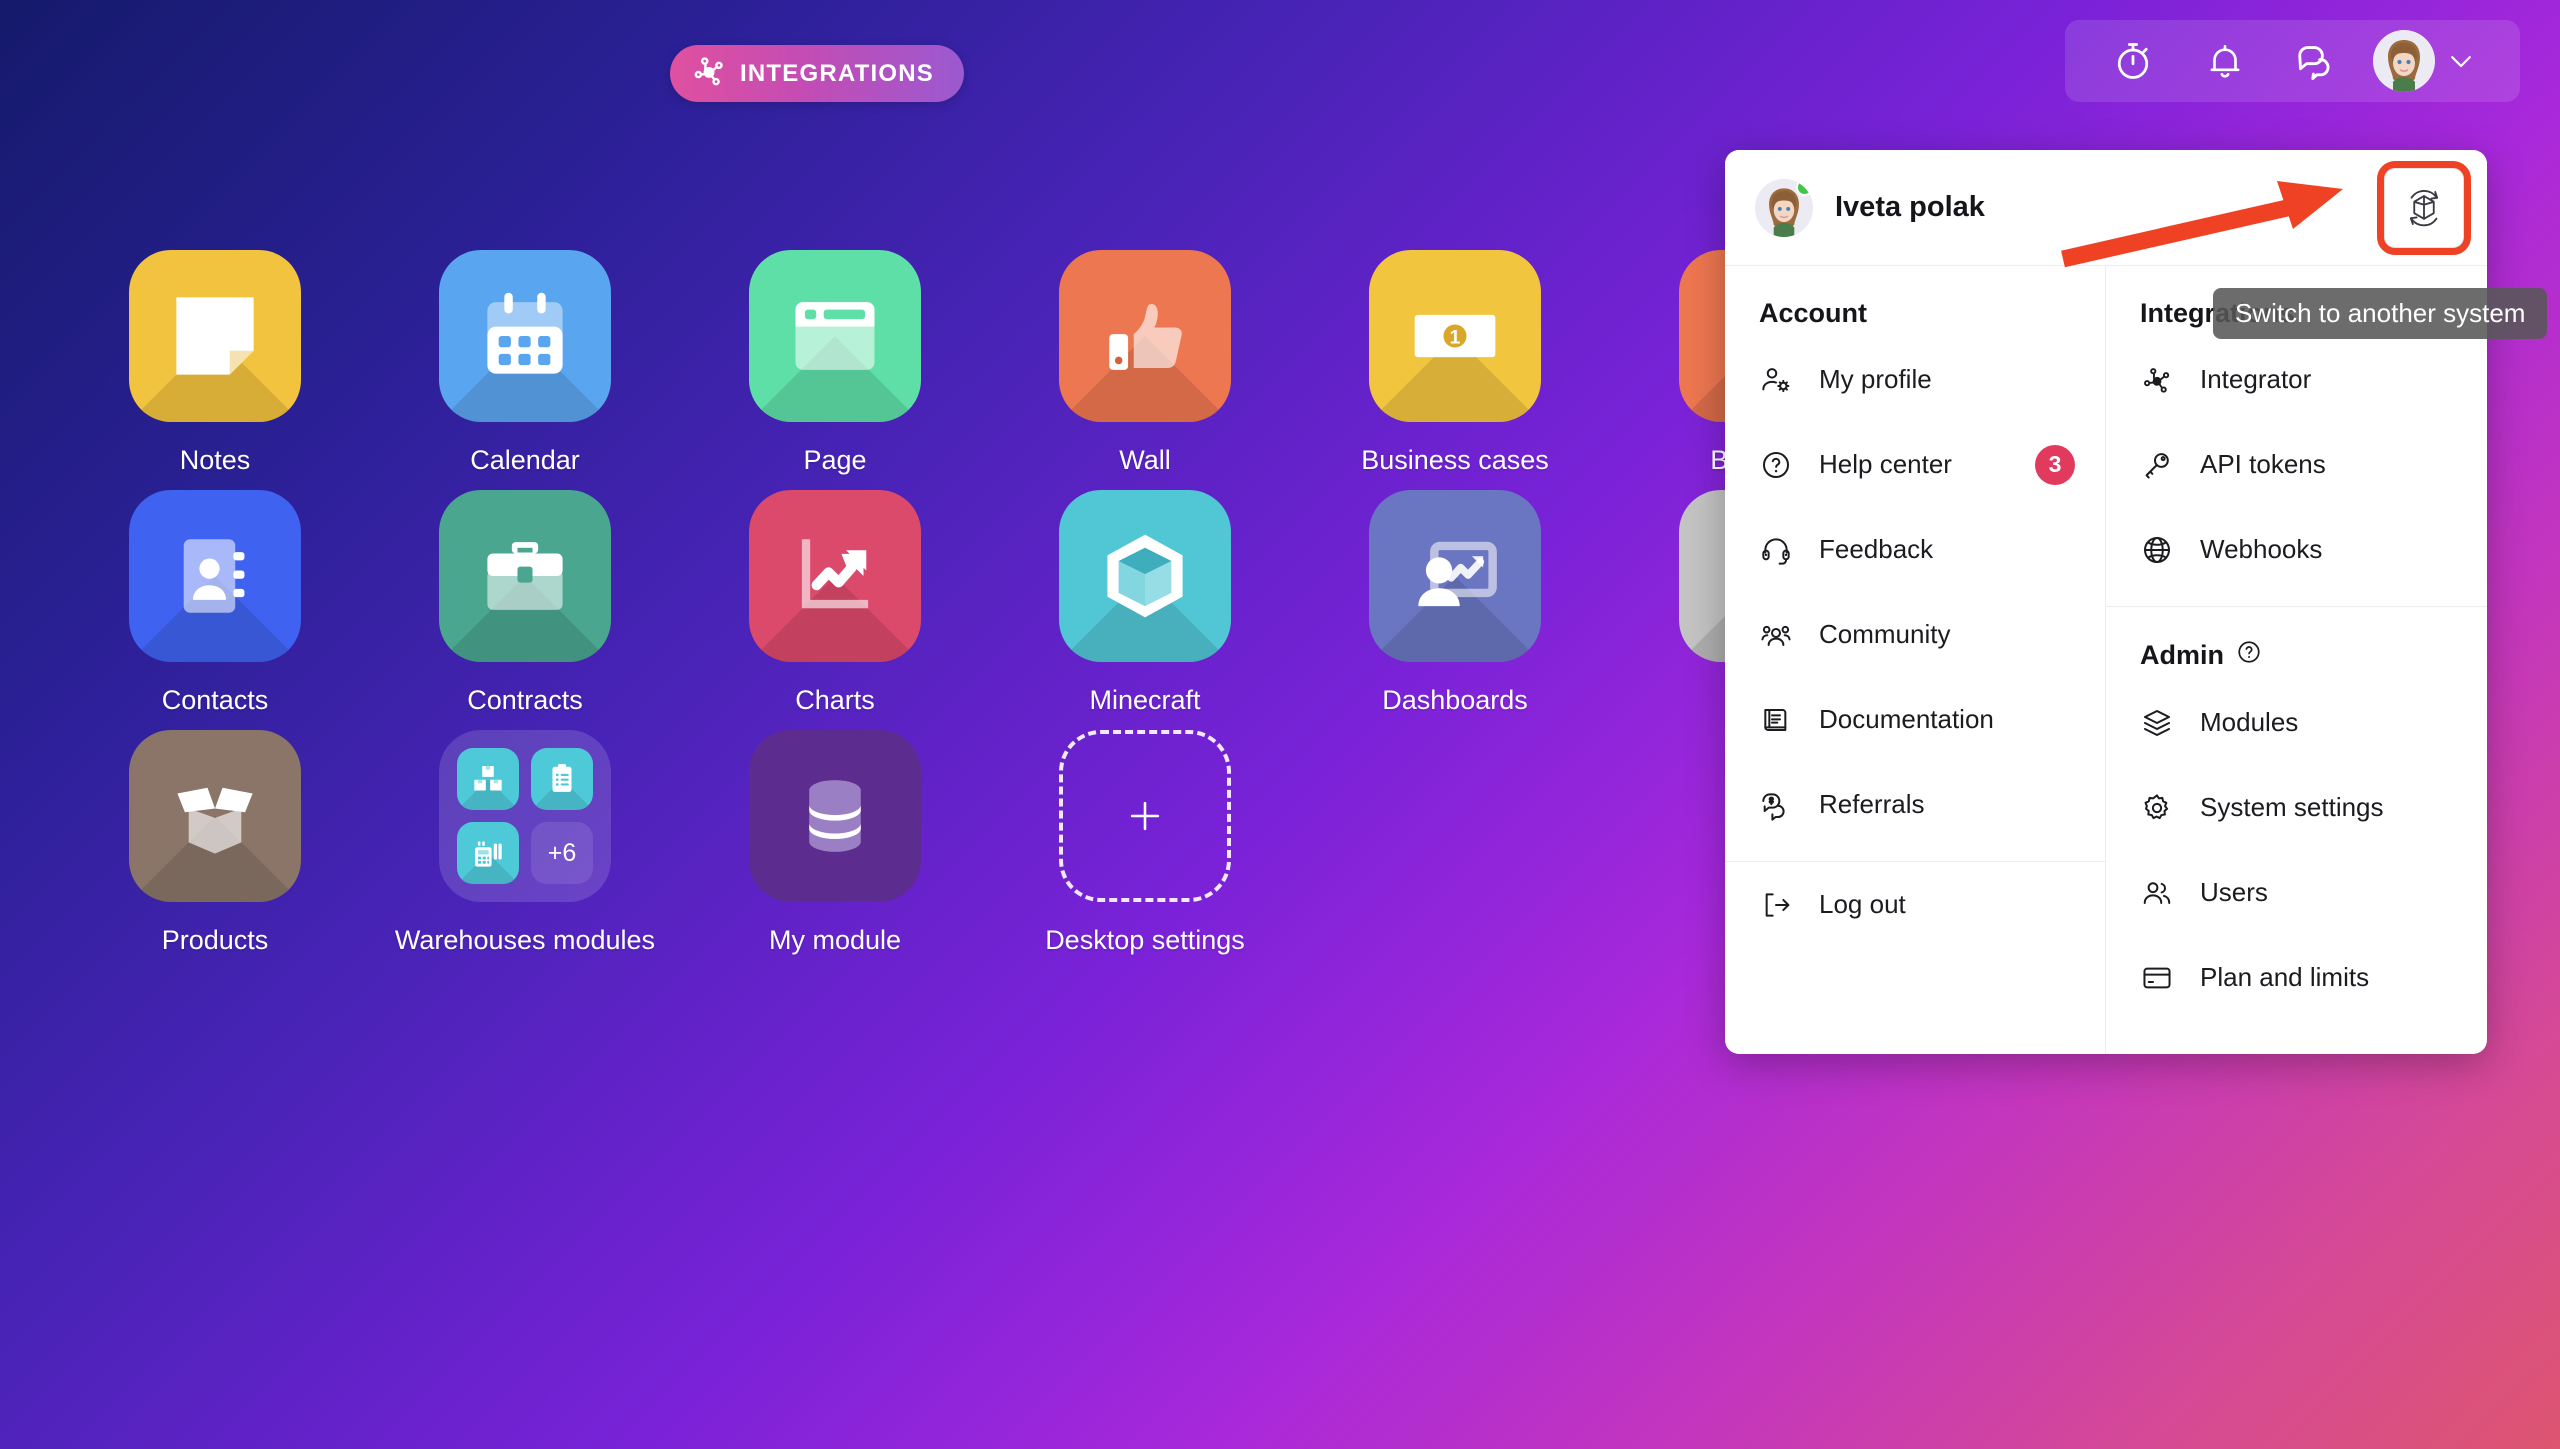 This screenshot has width=2560, height=1449. Describe the element at coordinates (1145, 460) in the screenshot. I see `app-label: Wall` at that location.